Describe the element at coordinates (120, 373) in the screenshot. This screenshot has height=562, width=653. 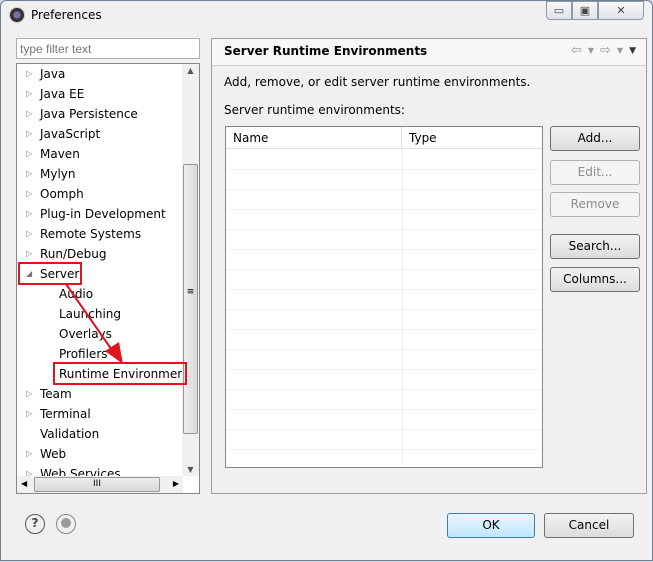
I see `runtime-highlight-box` at that location.